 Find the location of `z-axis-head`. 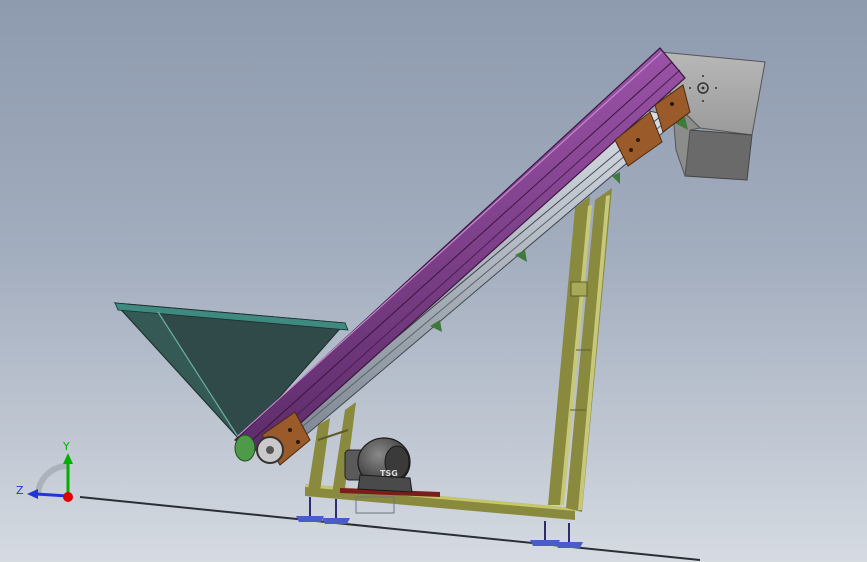

z-axis-head is located at coordinates (32, 494).